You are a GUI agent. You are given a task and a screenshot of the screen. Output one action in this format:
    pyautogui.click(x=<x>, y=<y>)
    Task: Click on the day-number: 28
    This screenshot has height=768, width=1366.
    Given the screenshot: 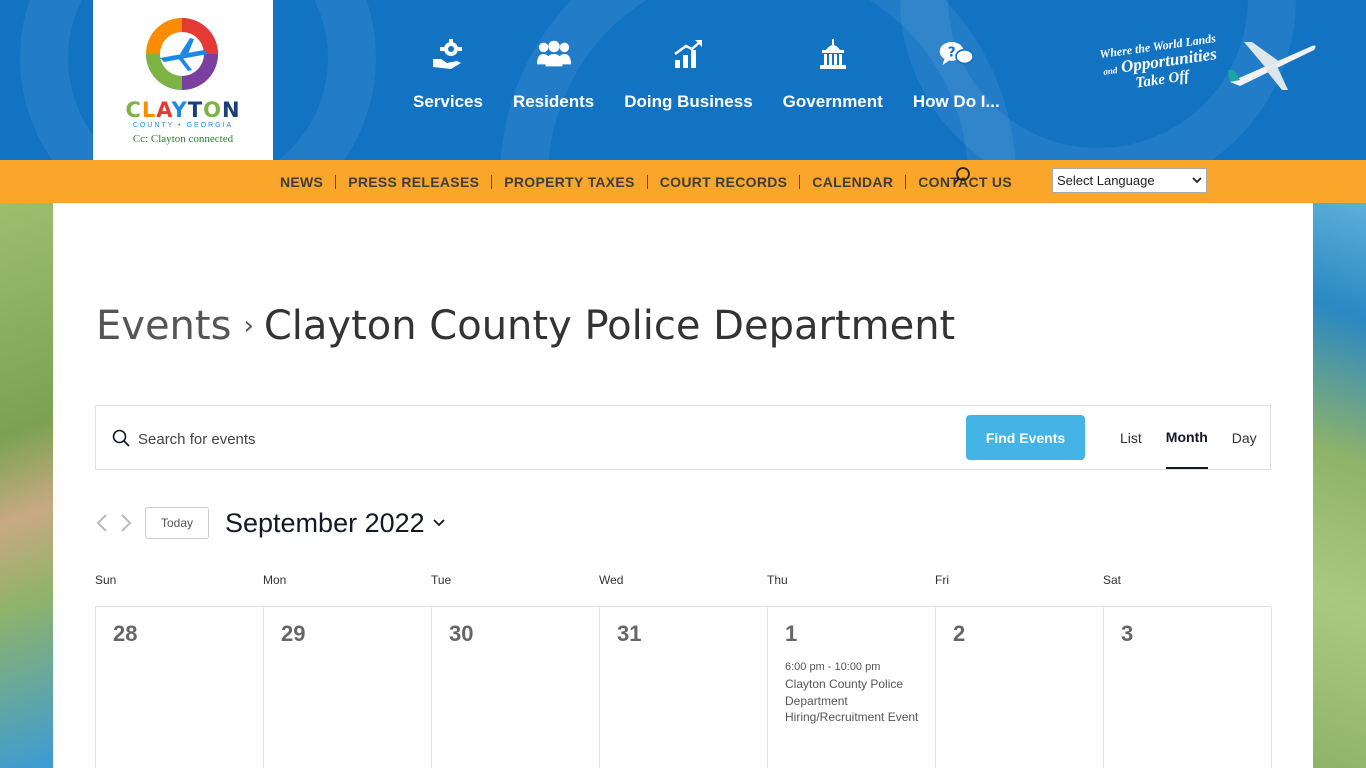 What is the action you would take?
    pyautogui.click(x=125, y=633)
    